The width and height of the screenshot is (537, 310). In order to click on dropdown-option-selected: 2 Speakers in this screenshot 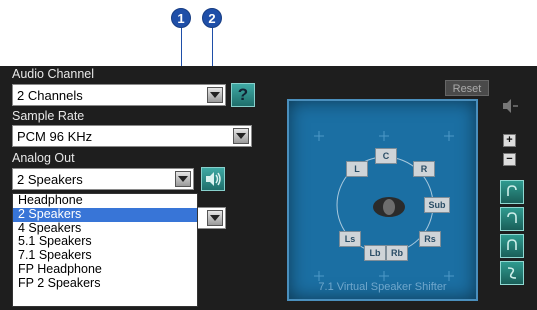, I will do `click(105, 214)`.